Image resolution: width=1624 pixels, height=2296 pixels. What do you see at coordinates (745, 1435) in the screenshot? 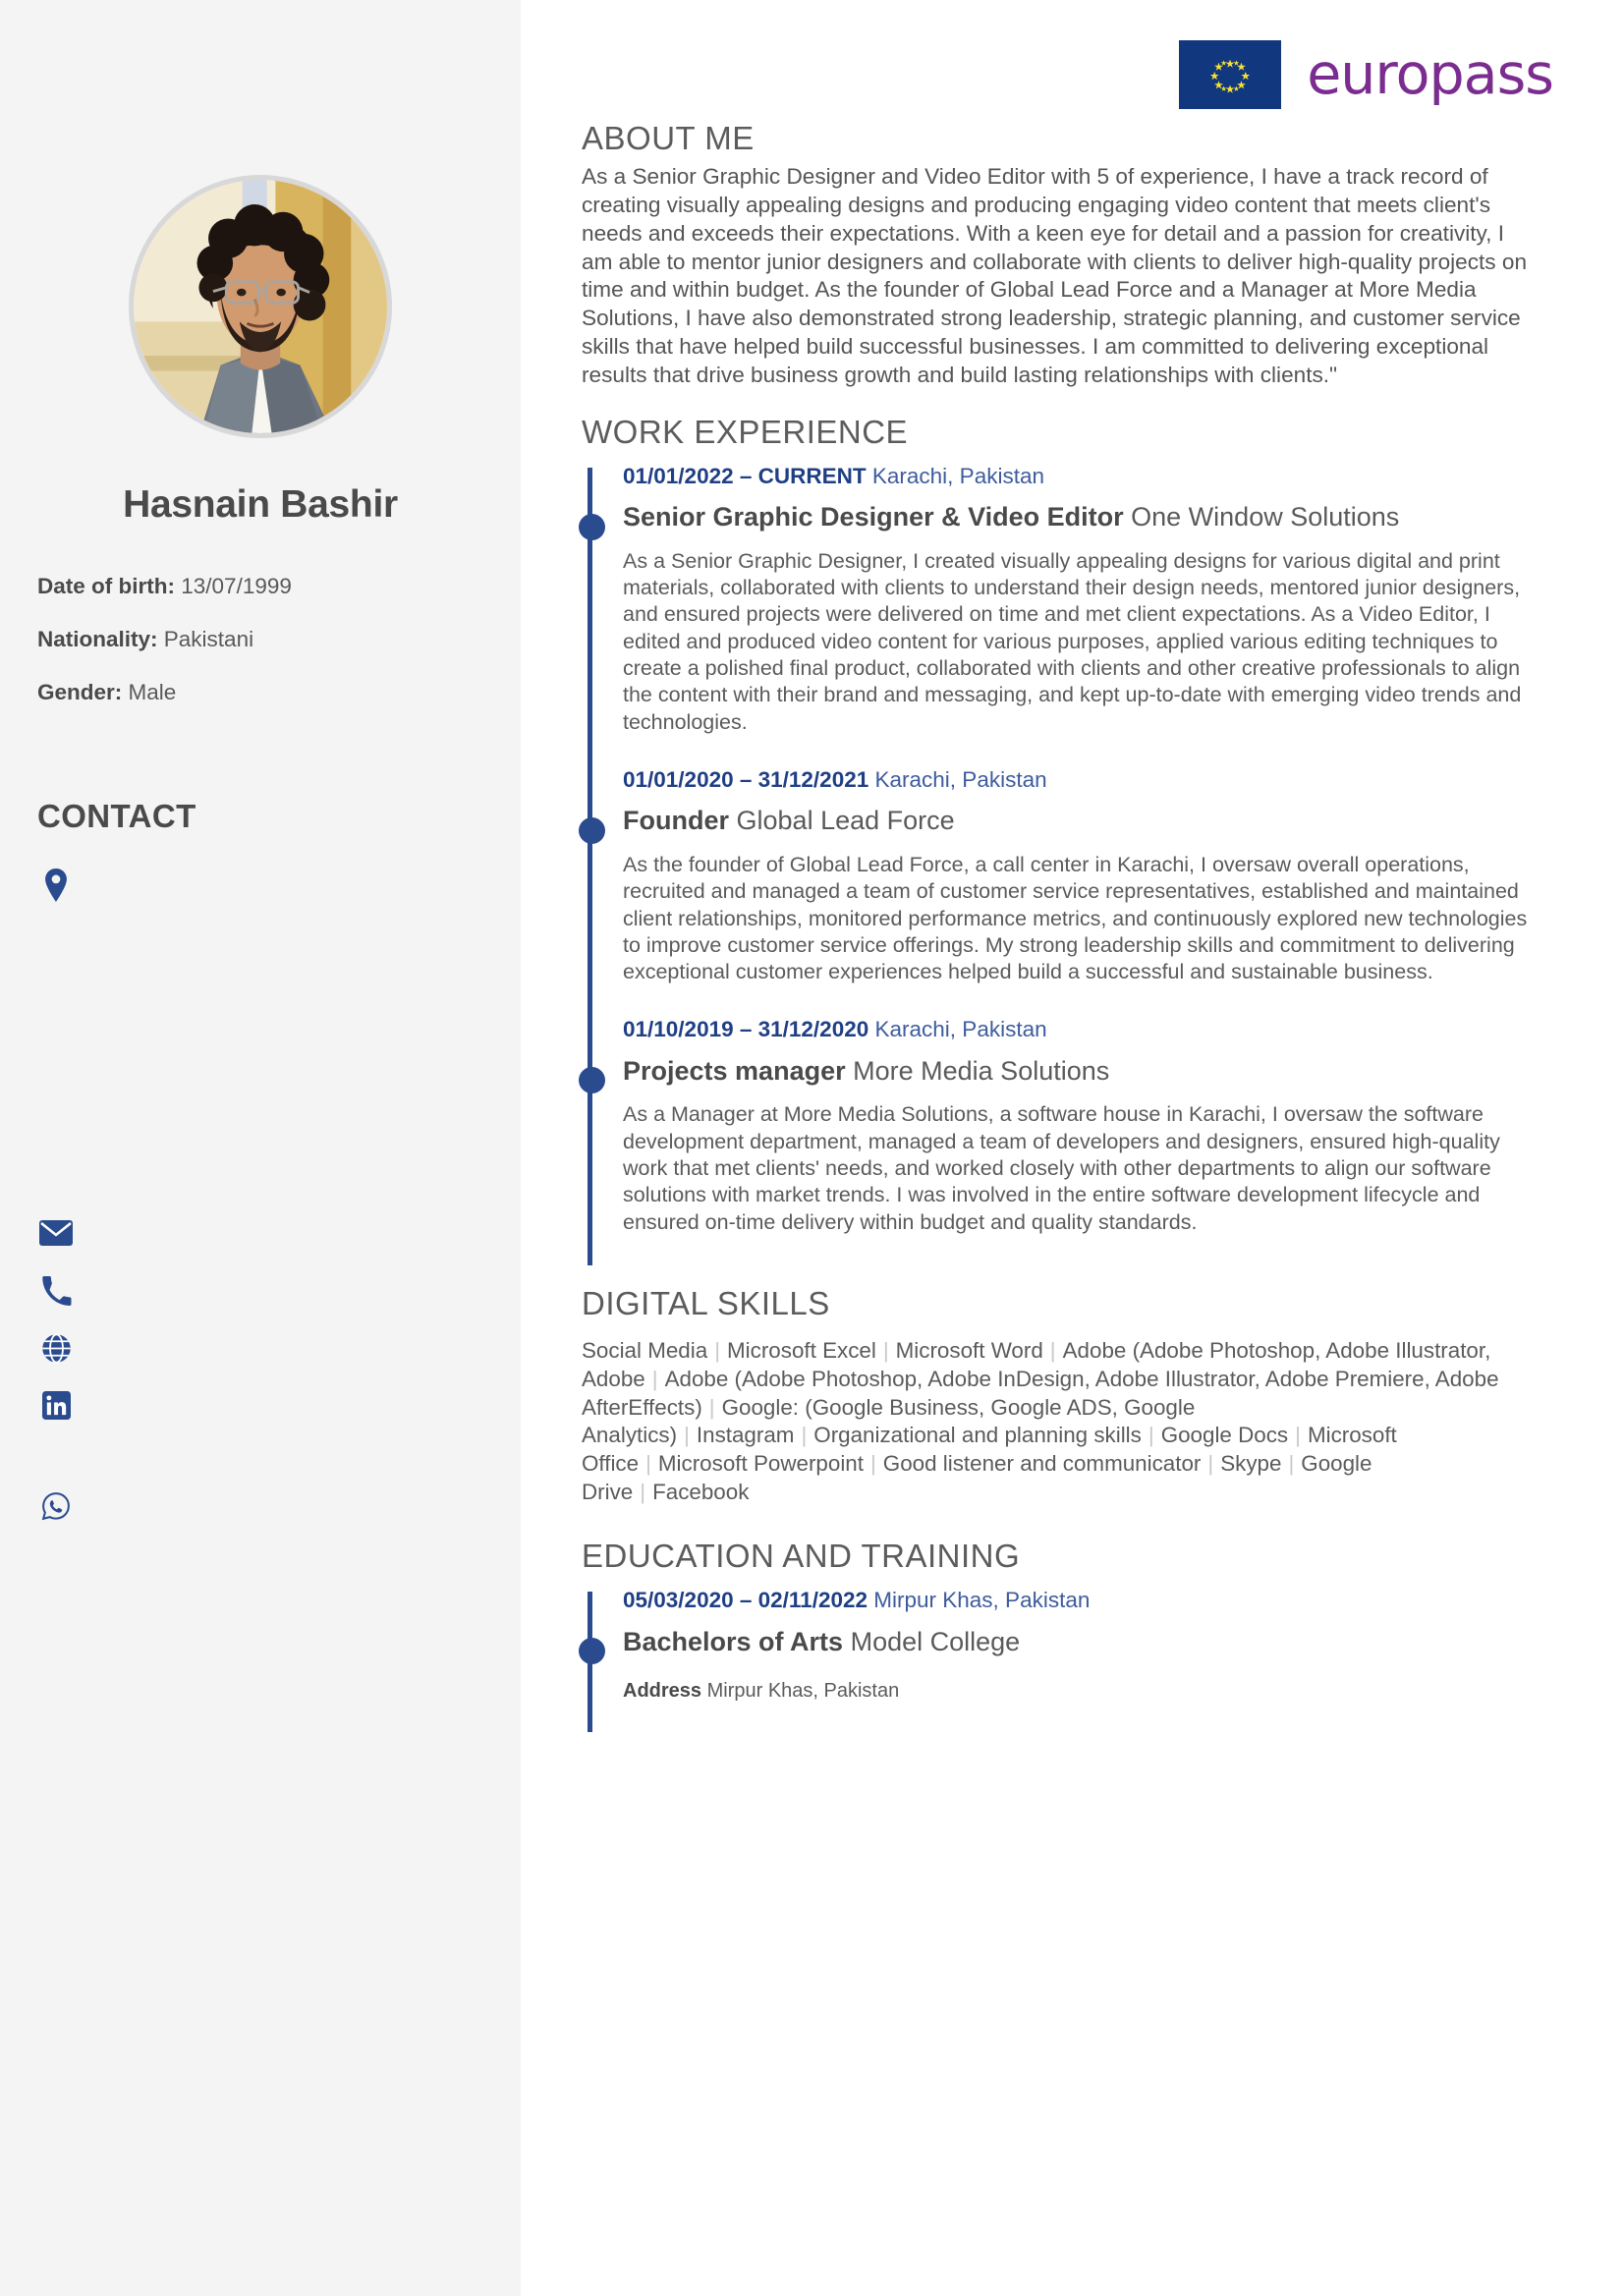
I see `skill-item: Instagram` at bounding box center [745, 1435].